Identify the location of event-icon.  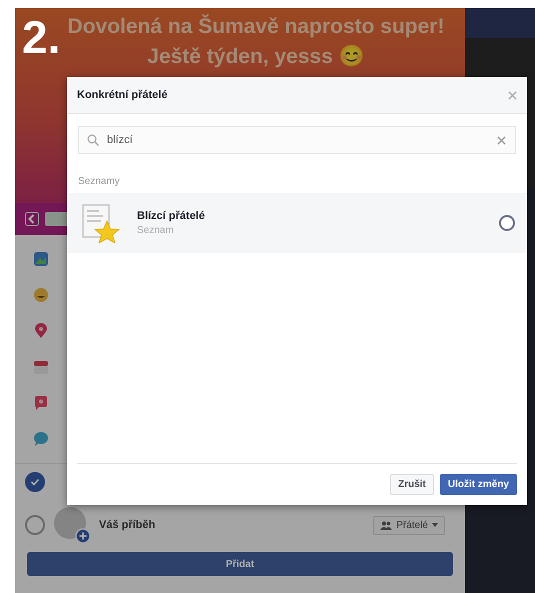
(41, 367).